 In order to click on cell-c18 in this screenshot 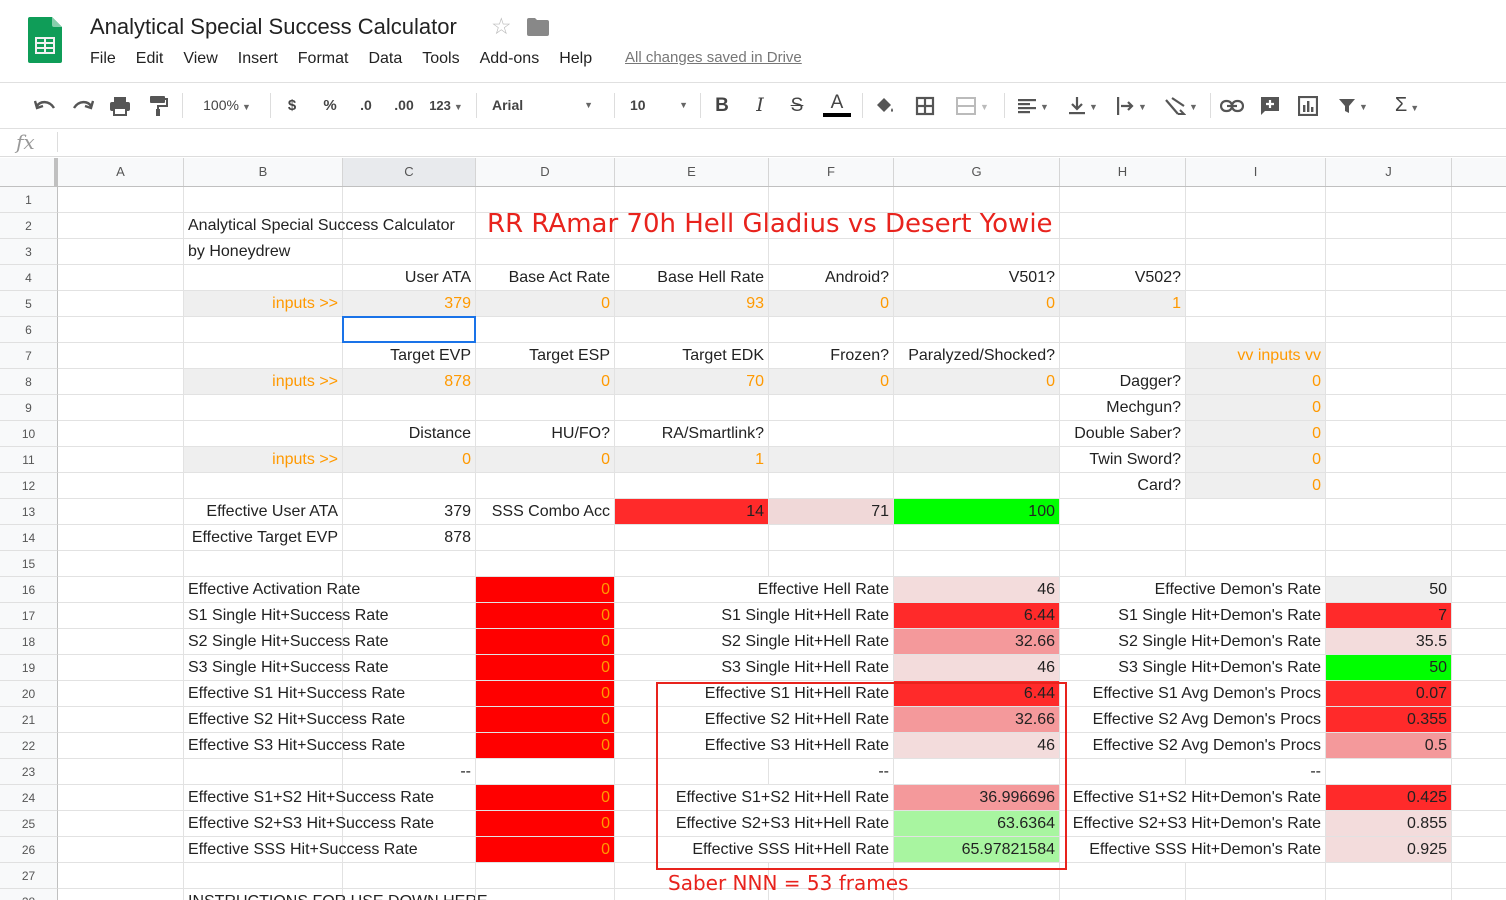, I will do `click(409, 642)`.